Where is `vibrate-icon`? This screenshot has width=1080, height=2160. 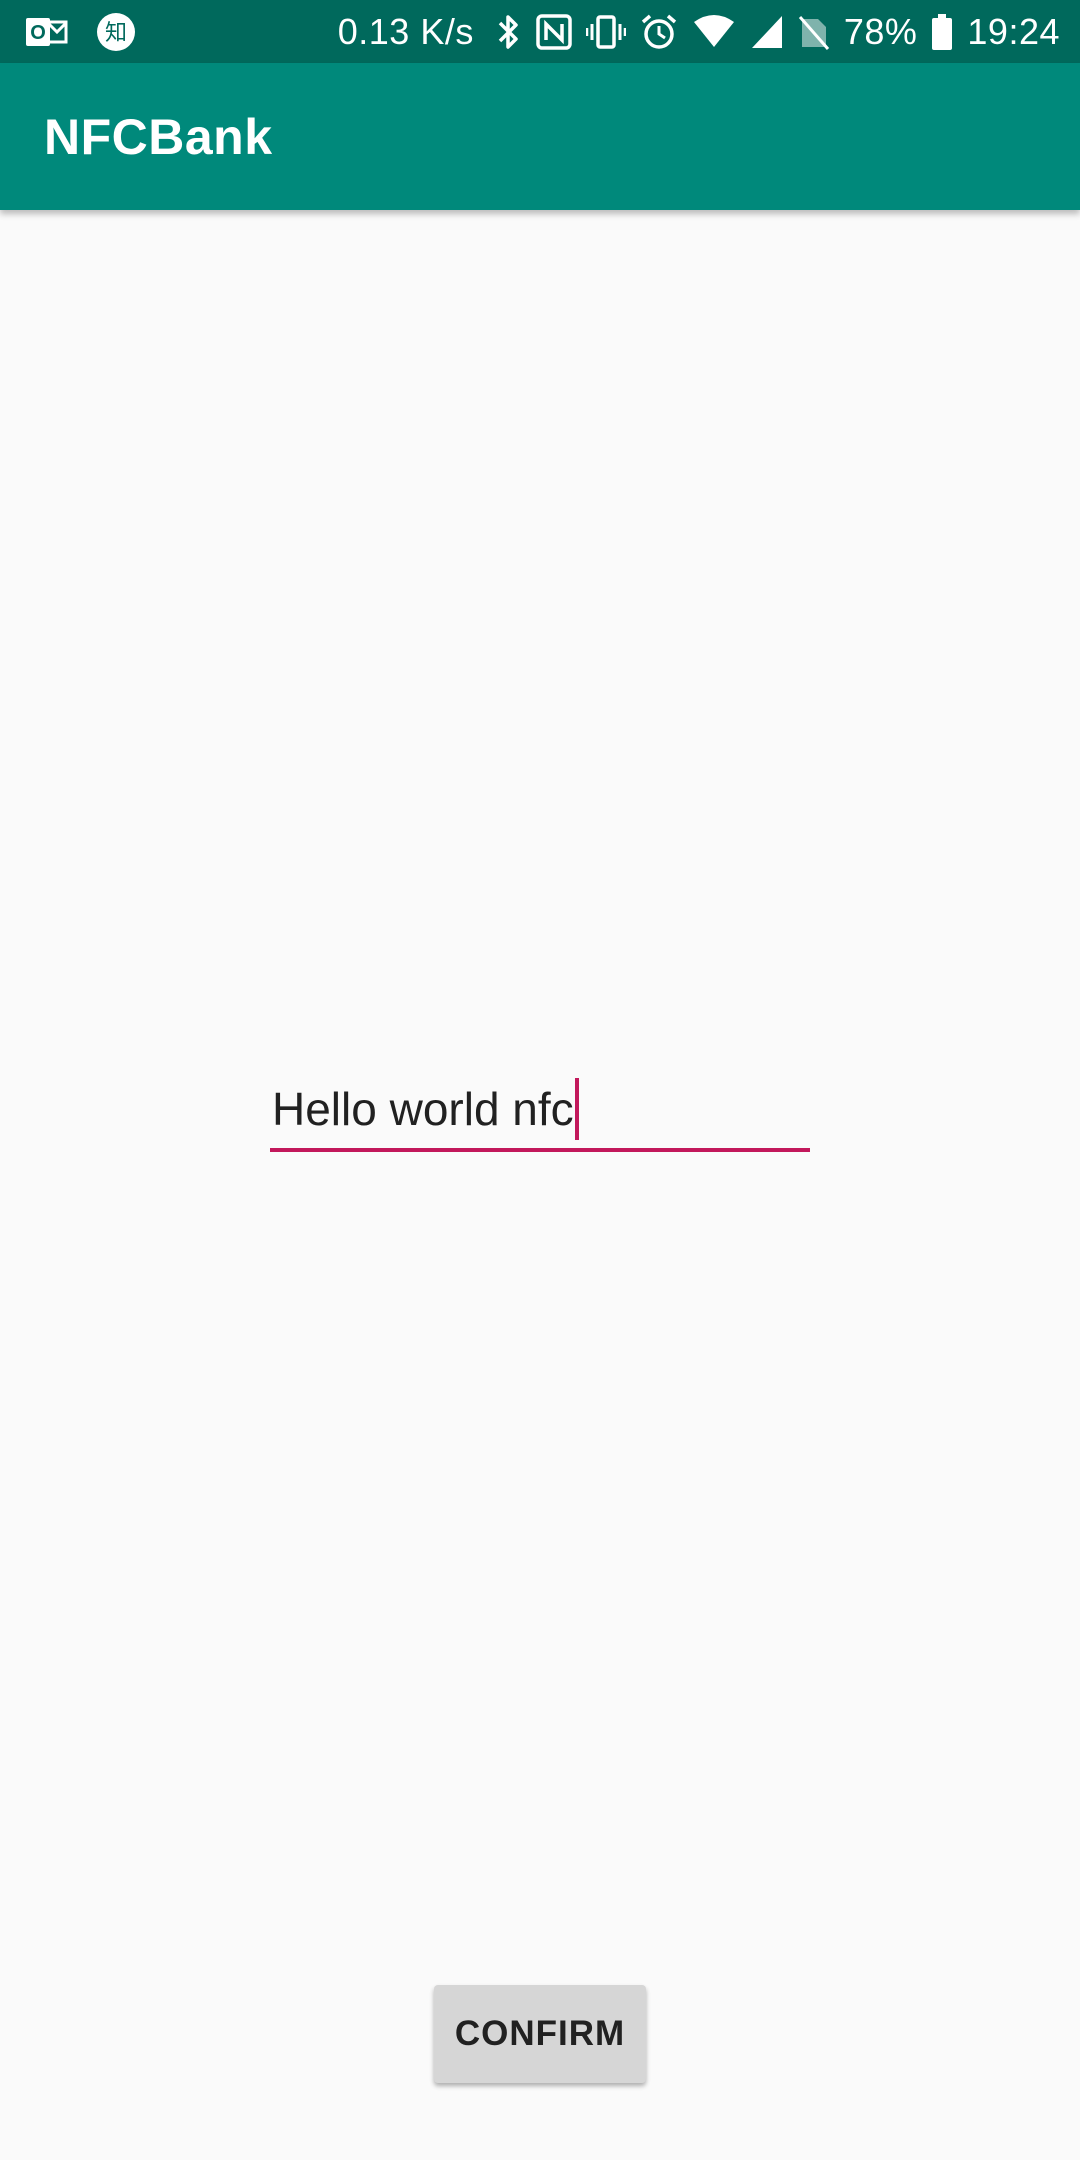
vibrate-icon is located at coordinates (605, 32).